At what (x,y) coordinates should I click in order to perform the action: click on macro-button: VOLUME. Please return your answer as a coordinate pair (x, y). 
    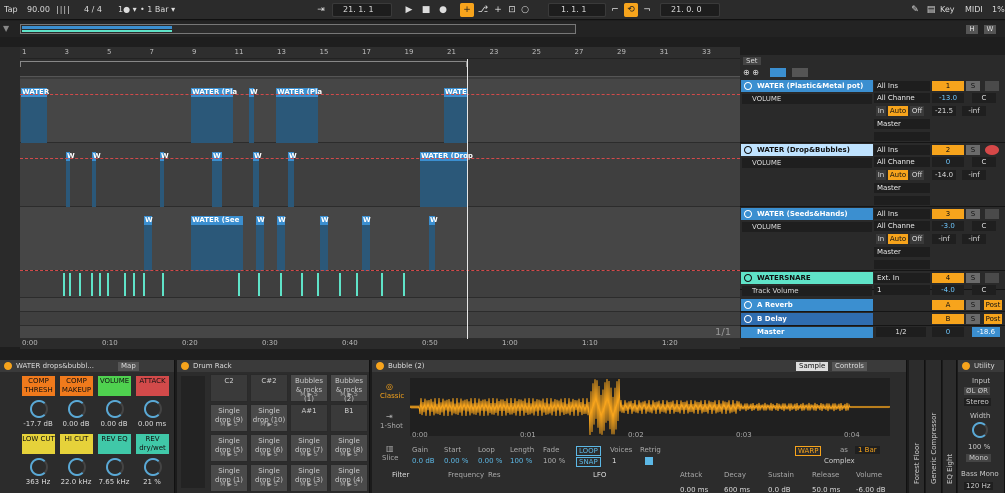
    Looking at the image, I should click on (114, 386).